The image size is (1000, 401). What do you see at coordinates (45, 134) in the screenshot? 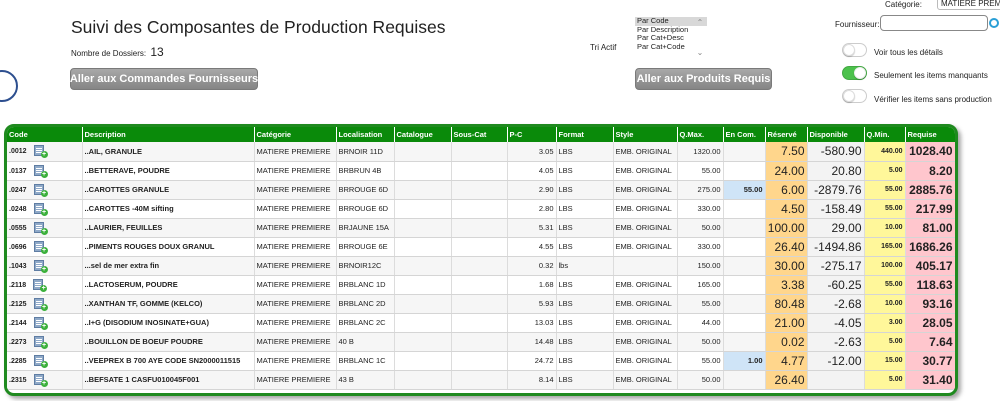
I see `column-header: Code` at bounding box center [45, 134].